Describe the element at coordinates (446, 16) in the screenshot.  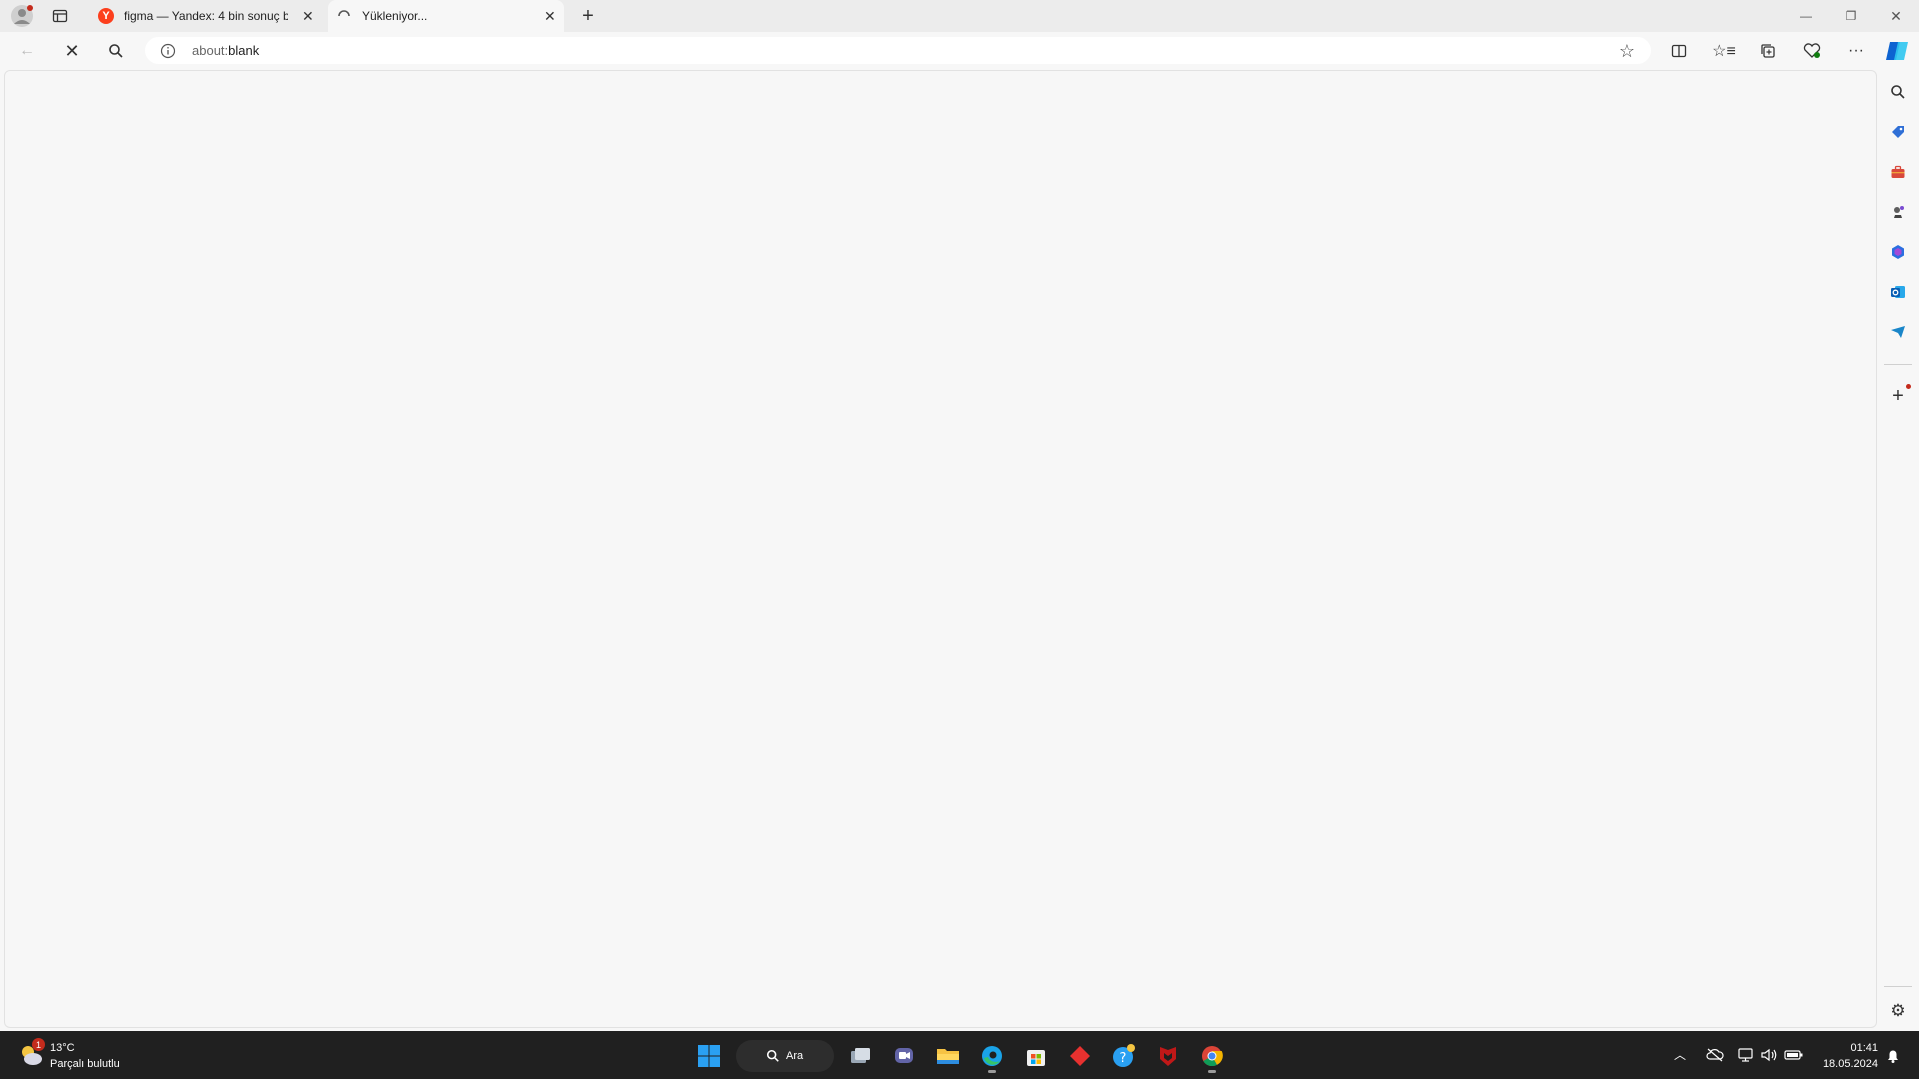
I see `tab-loading: Yükleniyor... ✕` at that location.